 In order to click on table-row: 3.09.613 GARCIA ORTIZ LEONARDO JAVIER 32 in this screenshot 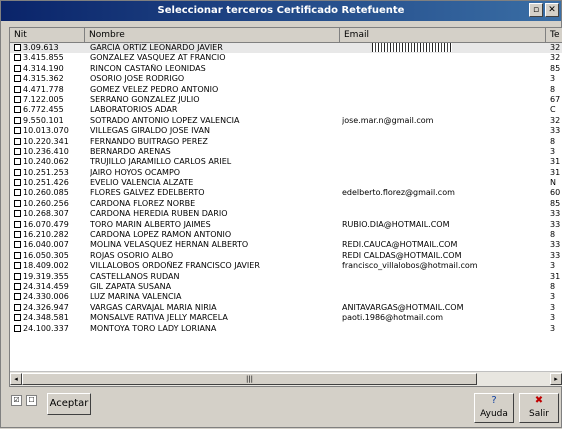, I will do `click(286, 48)`.